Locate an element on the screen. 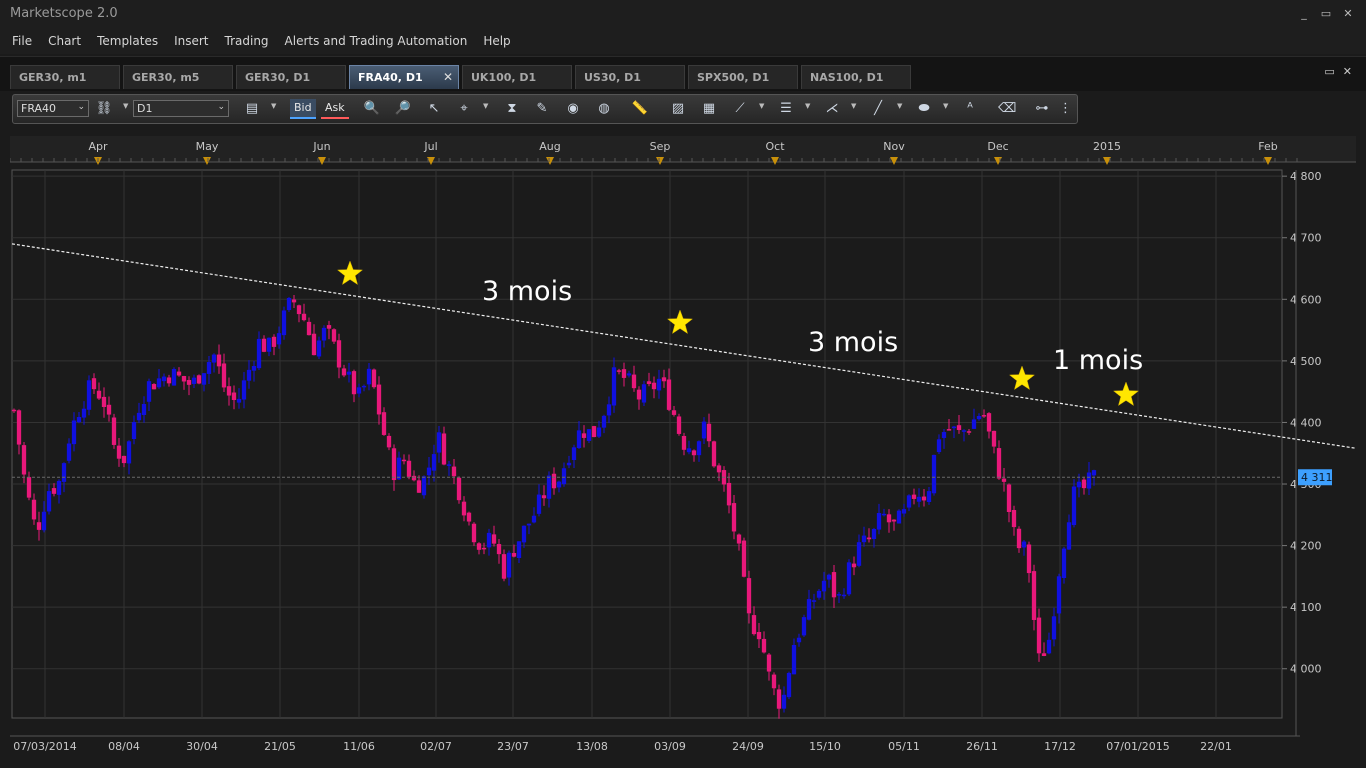  timeframe-select: D1 ⌄ is located at coordinates (181, 108).